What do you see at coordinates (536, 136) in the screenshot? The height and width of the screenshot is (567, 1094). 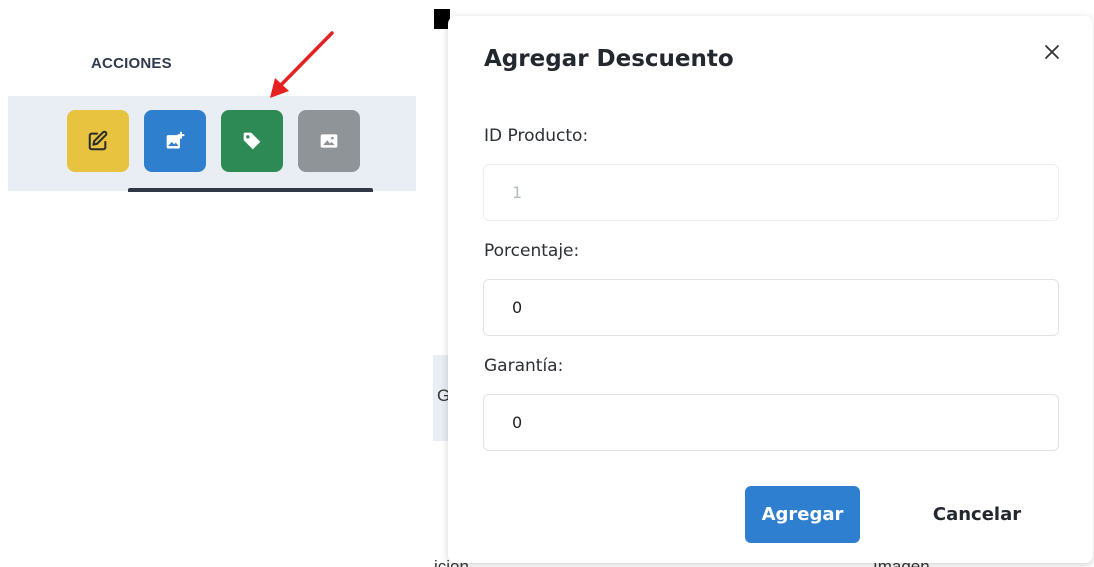 I see `id-producto-label: ID Producto:` at bounding box center [536, 136].